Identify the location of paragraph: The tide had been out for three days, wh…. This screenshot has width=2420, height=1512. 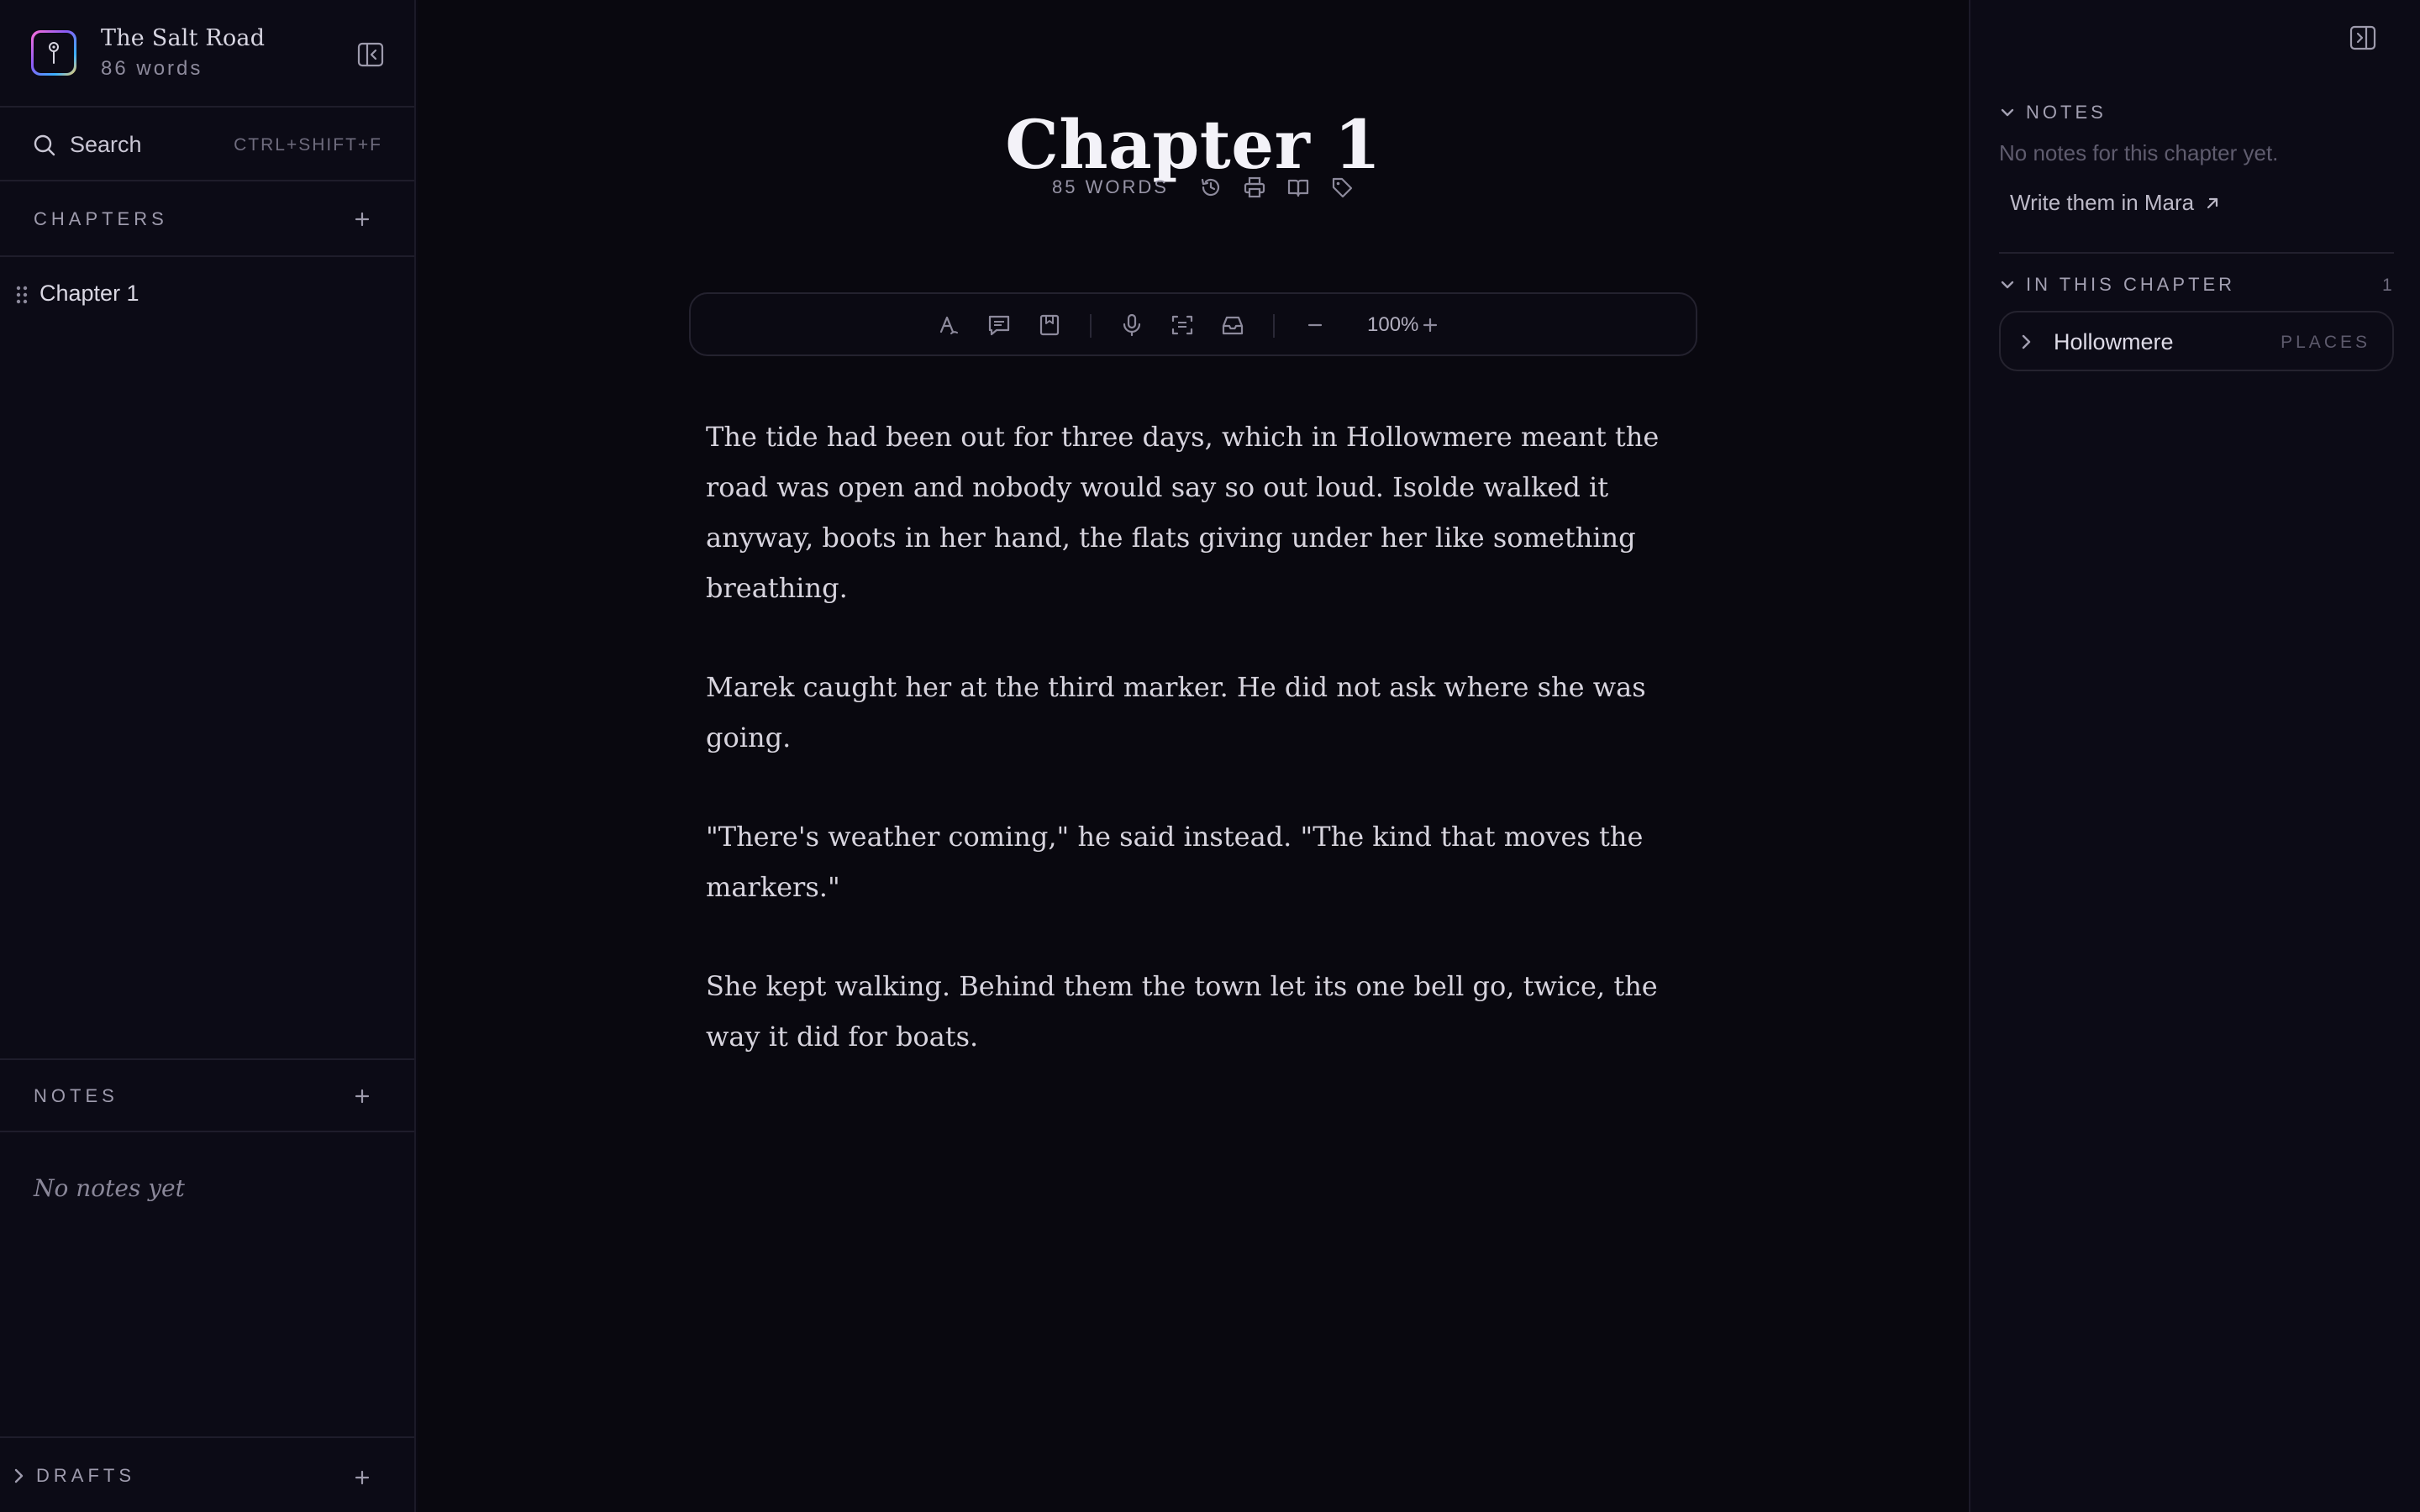
(1194, 512).